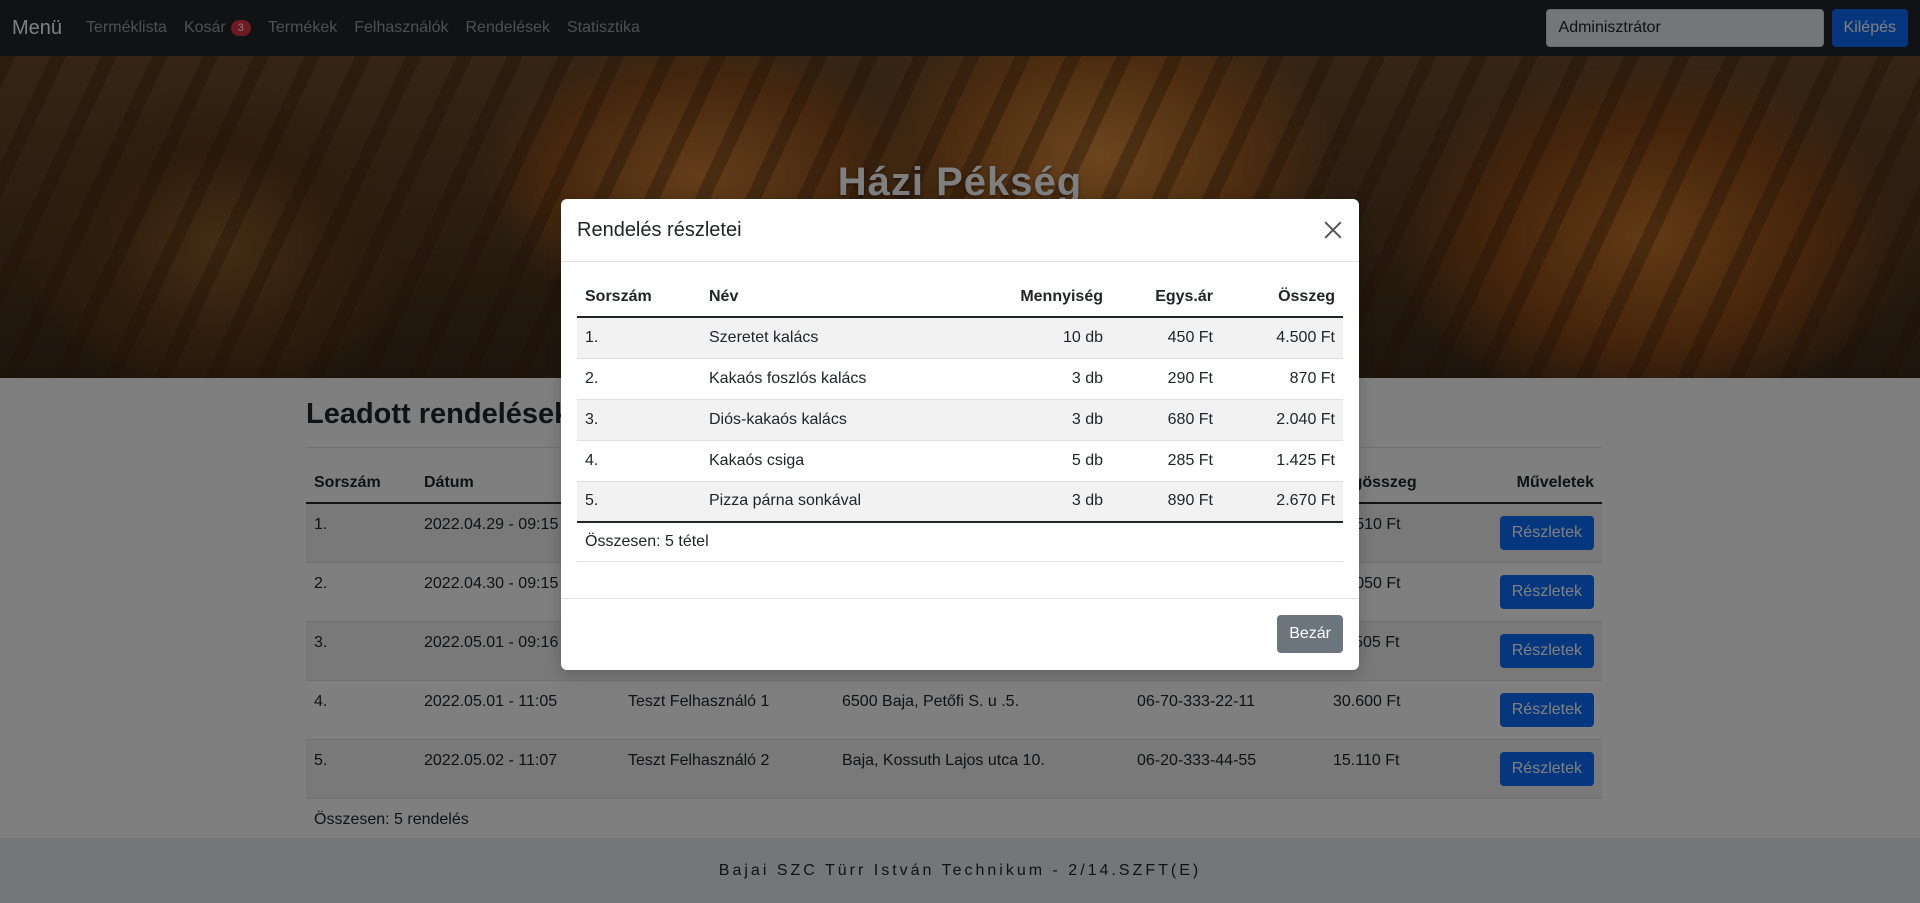  Describe the element at coordinates (639, 298) in the screenshot. I see `col-number: Sorszám` at that location.